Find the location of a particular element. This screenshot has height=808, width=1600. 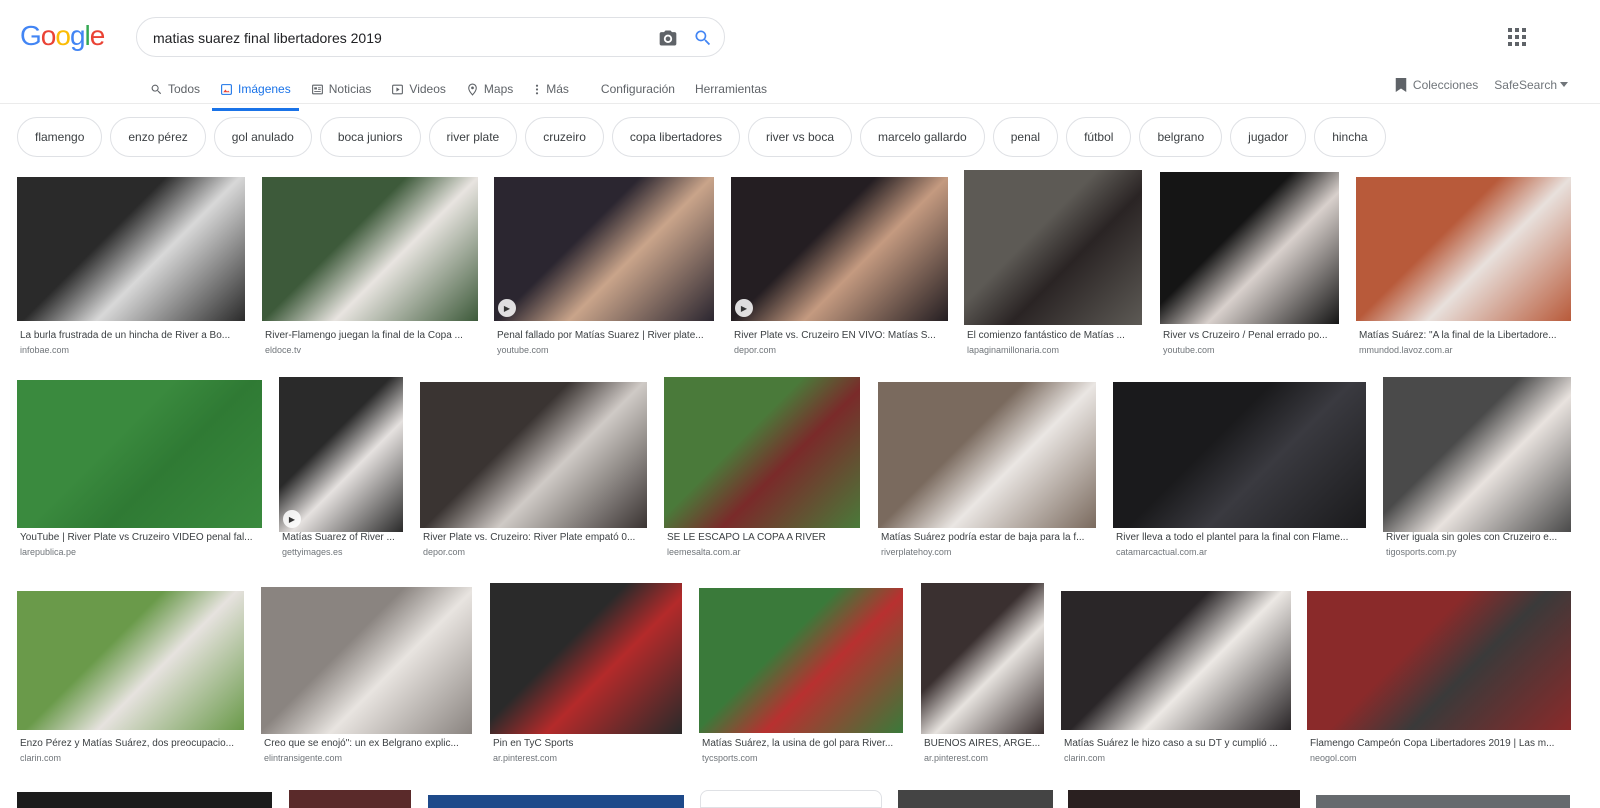

result-source: lapaginamillonaria.com is located at coordinates (1013, 350).